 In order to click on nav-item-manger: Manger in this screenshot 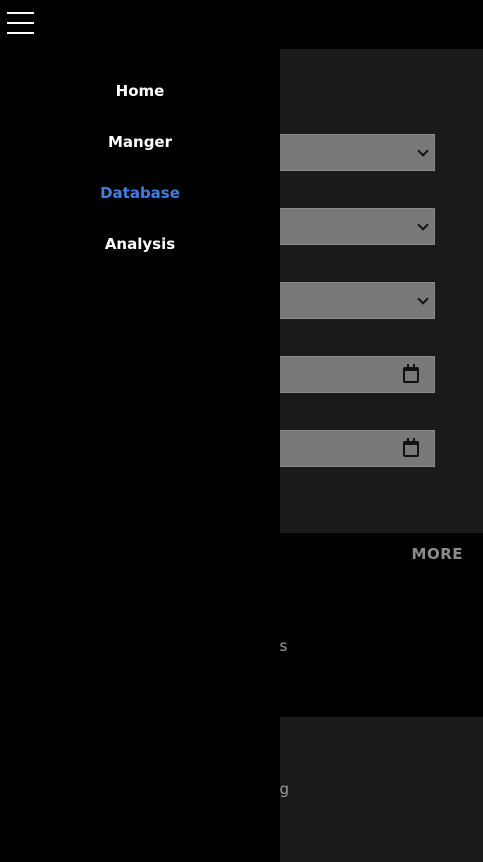, I will do `click(140, 142)`.